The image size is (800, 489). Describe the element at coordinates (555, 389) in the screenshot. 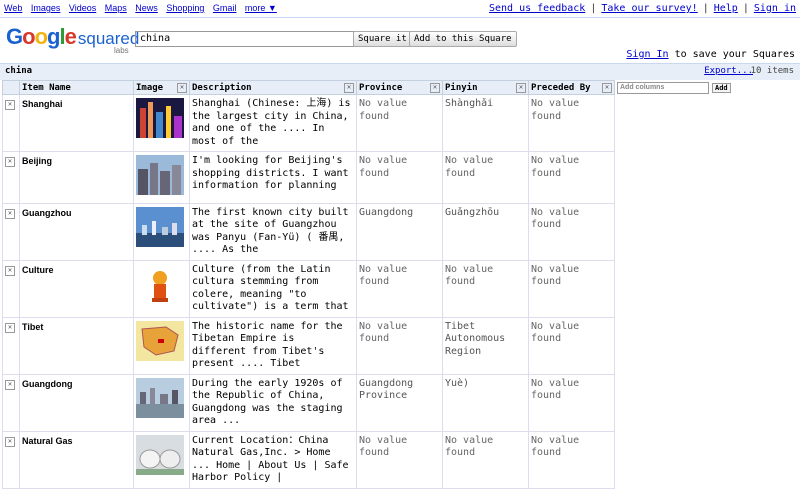

I see `preceded-by-value: No value found` at that location.